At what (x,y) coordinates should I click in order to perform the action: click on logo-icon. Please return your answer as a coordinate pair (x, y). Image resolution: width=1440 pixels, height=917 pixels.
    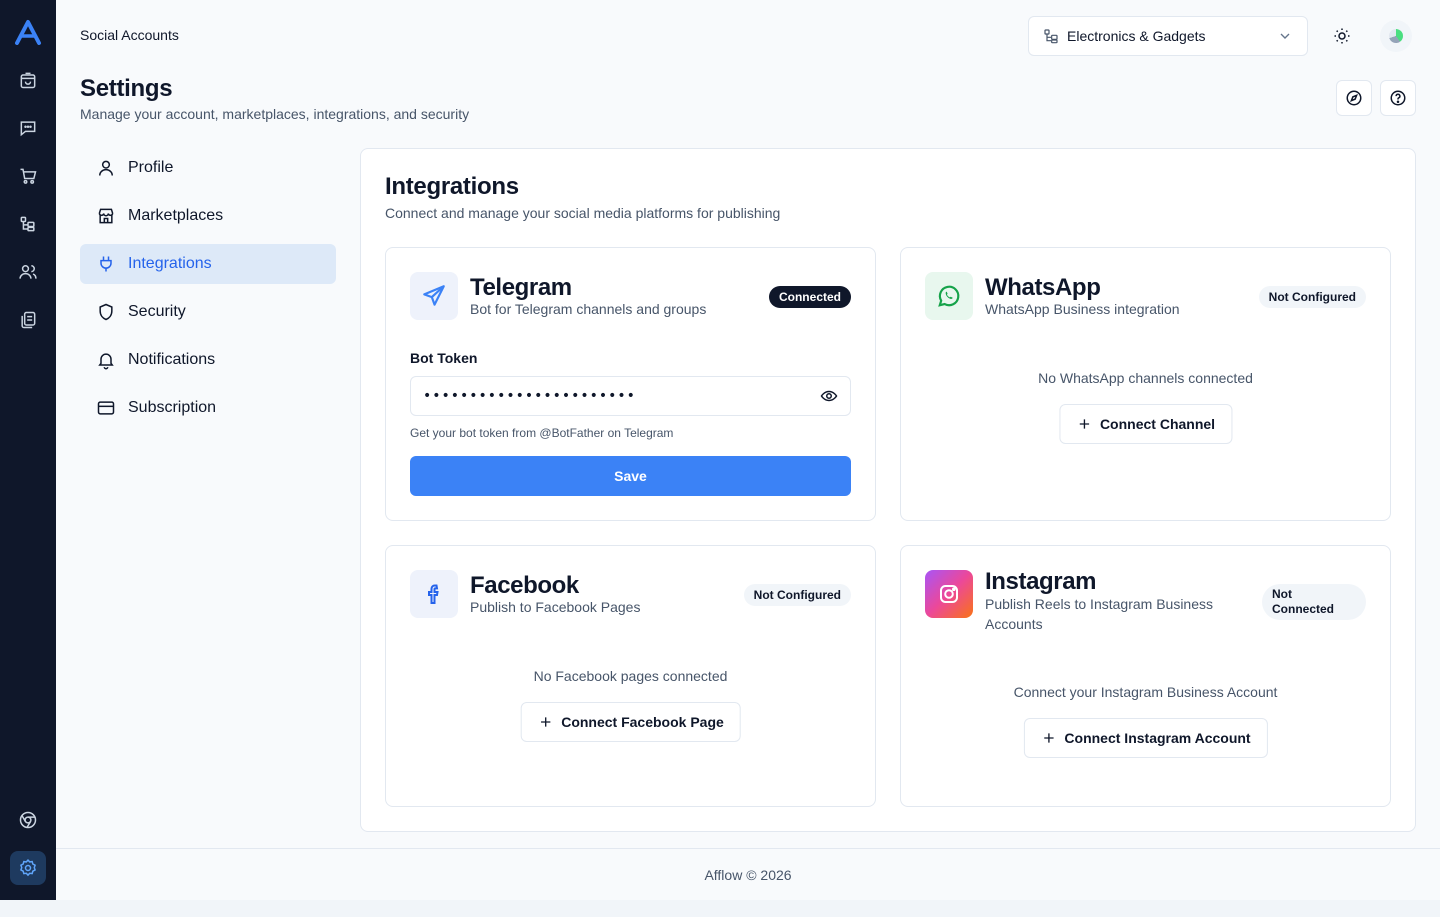
    Looking at the image, I should click on (28, 32).